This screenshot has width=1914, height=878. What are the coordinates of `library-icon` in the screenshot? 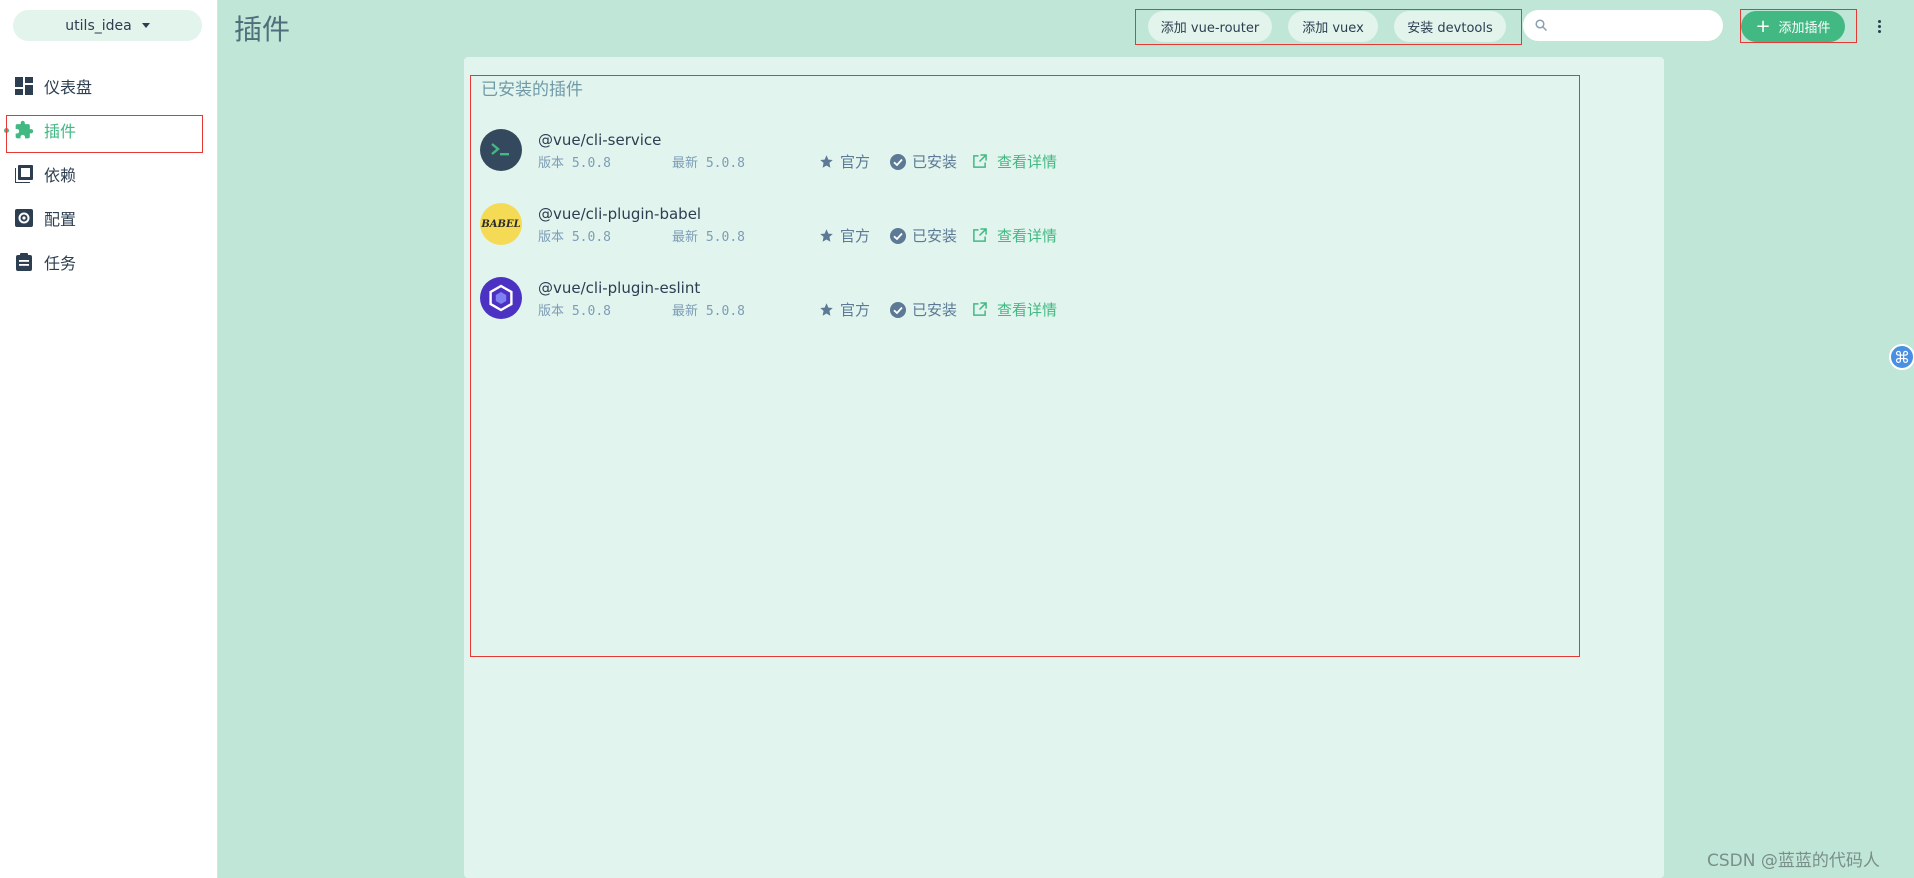 It's located at (24, 174).